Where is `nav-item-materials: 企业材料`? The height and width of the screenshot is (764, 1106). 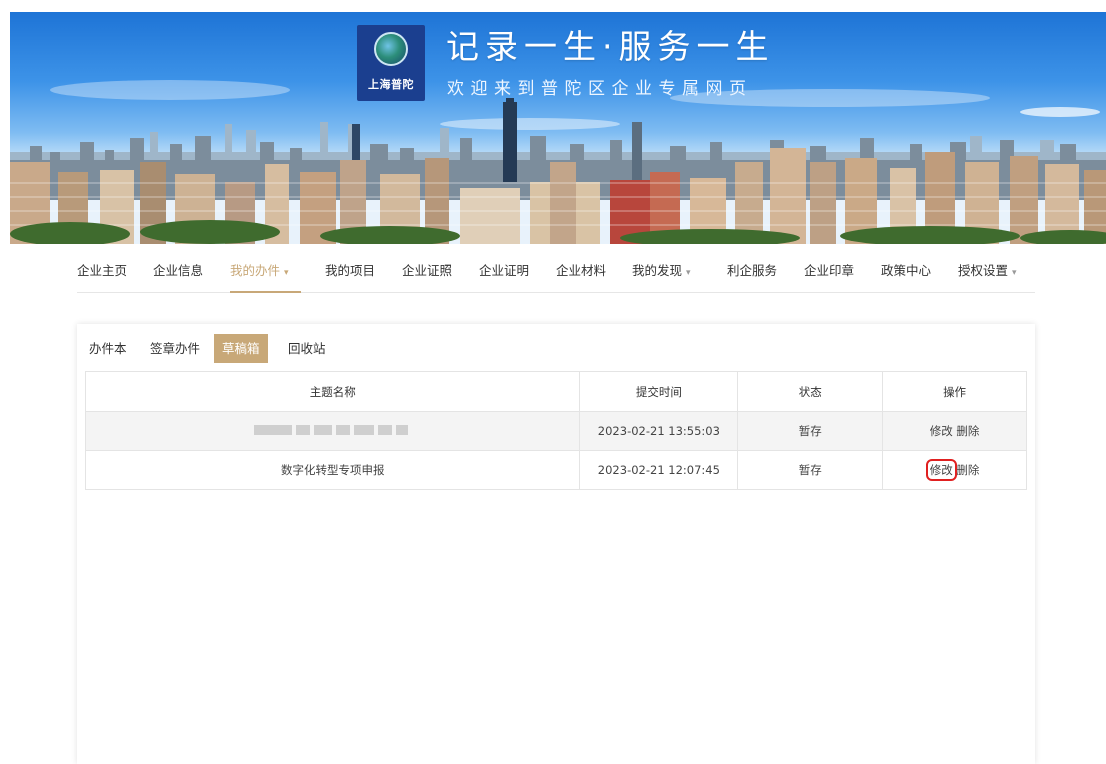
nav-item-materials: 企业材料 is located at coordinates (581, 275).